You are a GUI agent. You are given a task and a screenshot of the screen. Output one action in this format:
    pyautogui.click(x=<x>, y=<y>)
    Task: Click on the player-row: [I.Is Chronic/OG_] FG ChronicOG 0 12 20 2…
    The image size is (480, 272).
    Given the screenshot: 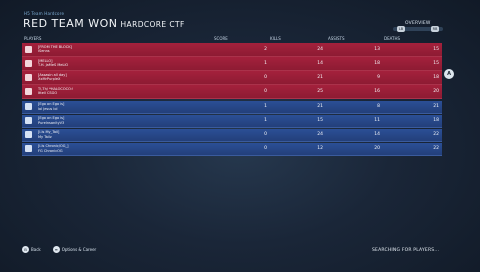 What is the action you would take?
    pyautogui.click(x=232, y=149)
    